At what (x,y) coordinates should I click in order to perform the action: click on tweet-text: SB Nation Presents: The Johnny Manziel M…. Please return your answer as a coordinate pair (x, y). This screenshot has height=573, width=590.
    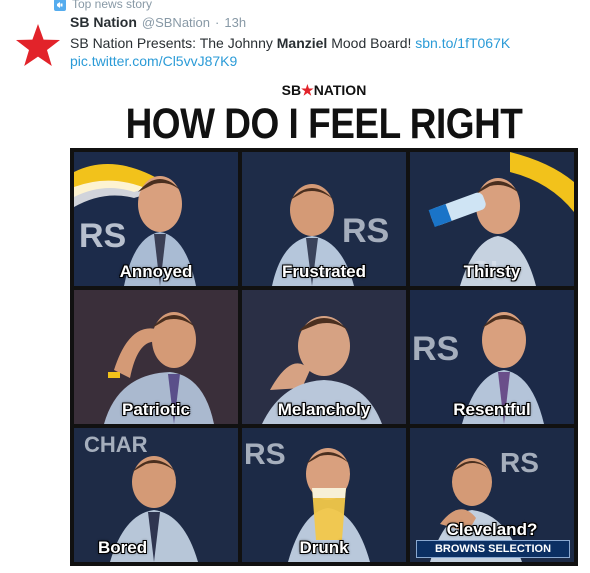
    Looking at the image, I should click on (325, 52).